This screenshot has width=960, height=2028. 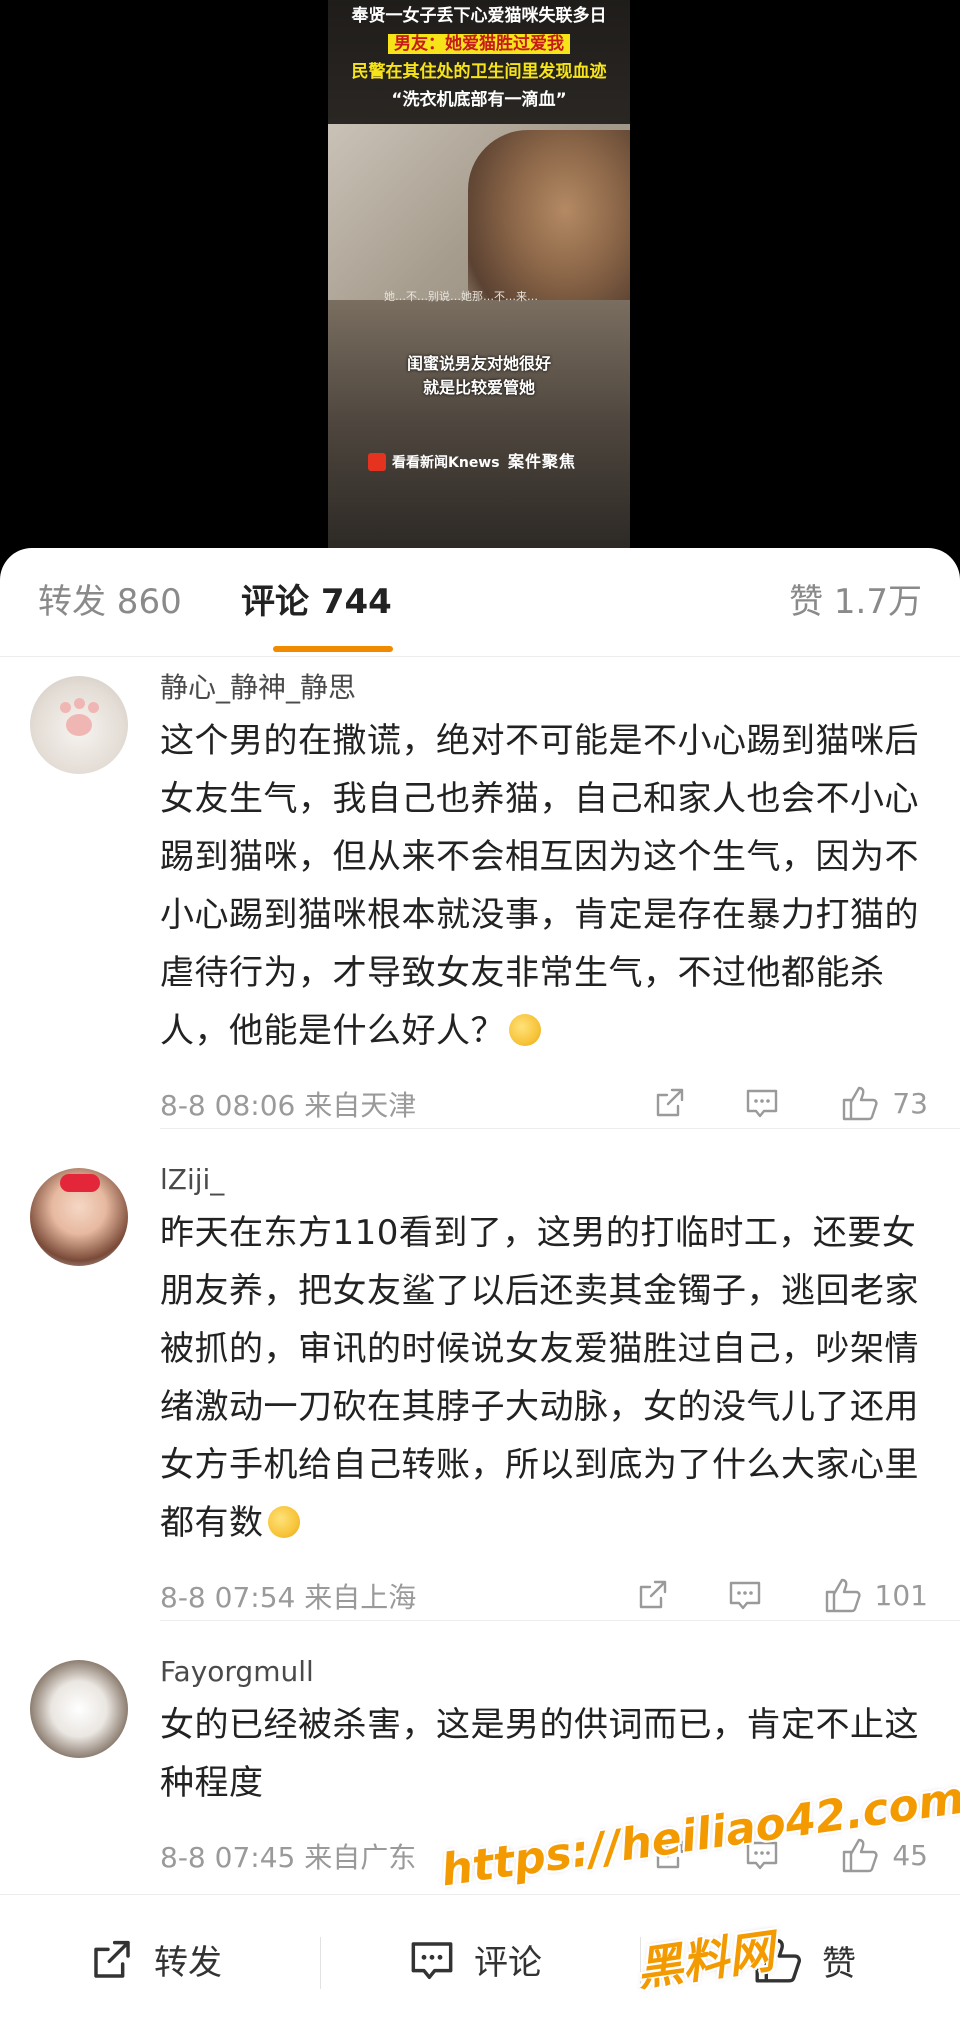 I want to click on bottom-like-button: 赞, so click(x=804, y=1960).